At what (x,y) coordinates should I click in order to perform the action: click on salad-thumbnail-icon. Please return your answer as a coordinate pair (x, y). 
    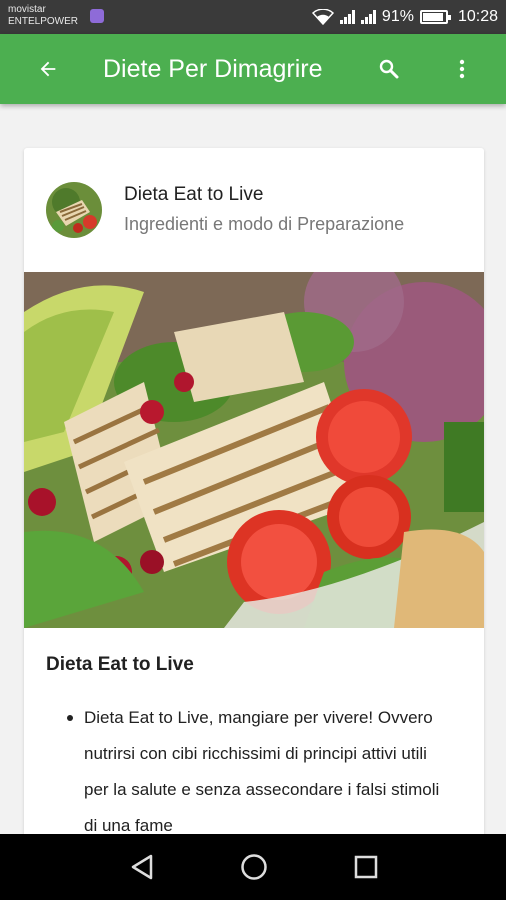
    Looking at the image, I should click on (74, 210).